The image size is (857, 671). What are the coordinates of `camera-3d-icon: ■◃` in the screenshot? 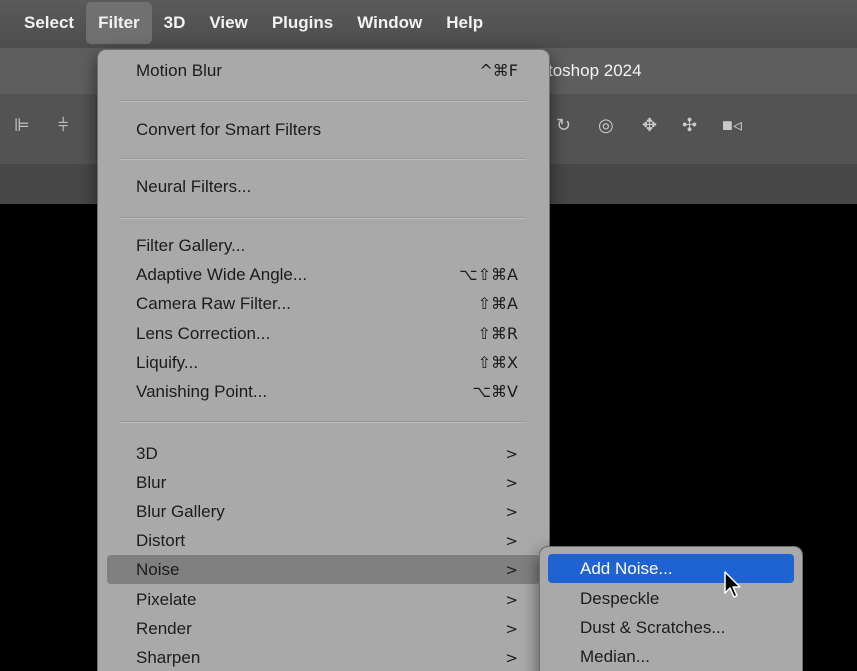 It's located at (732, 125).